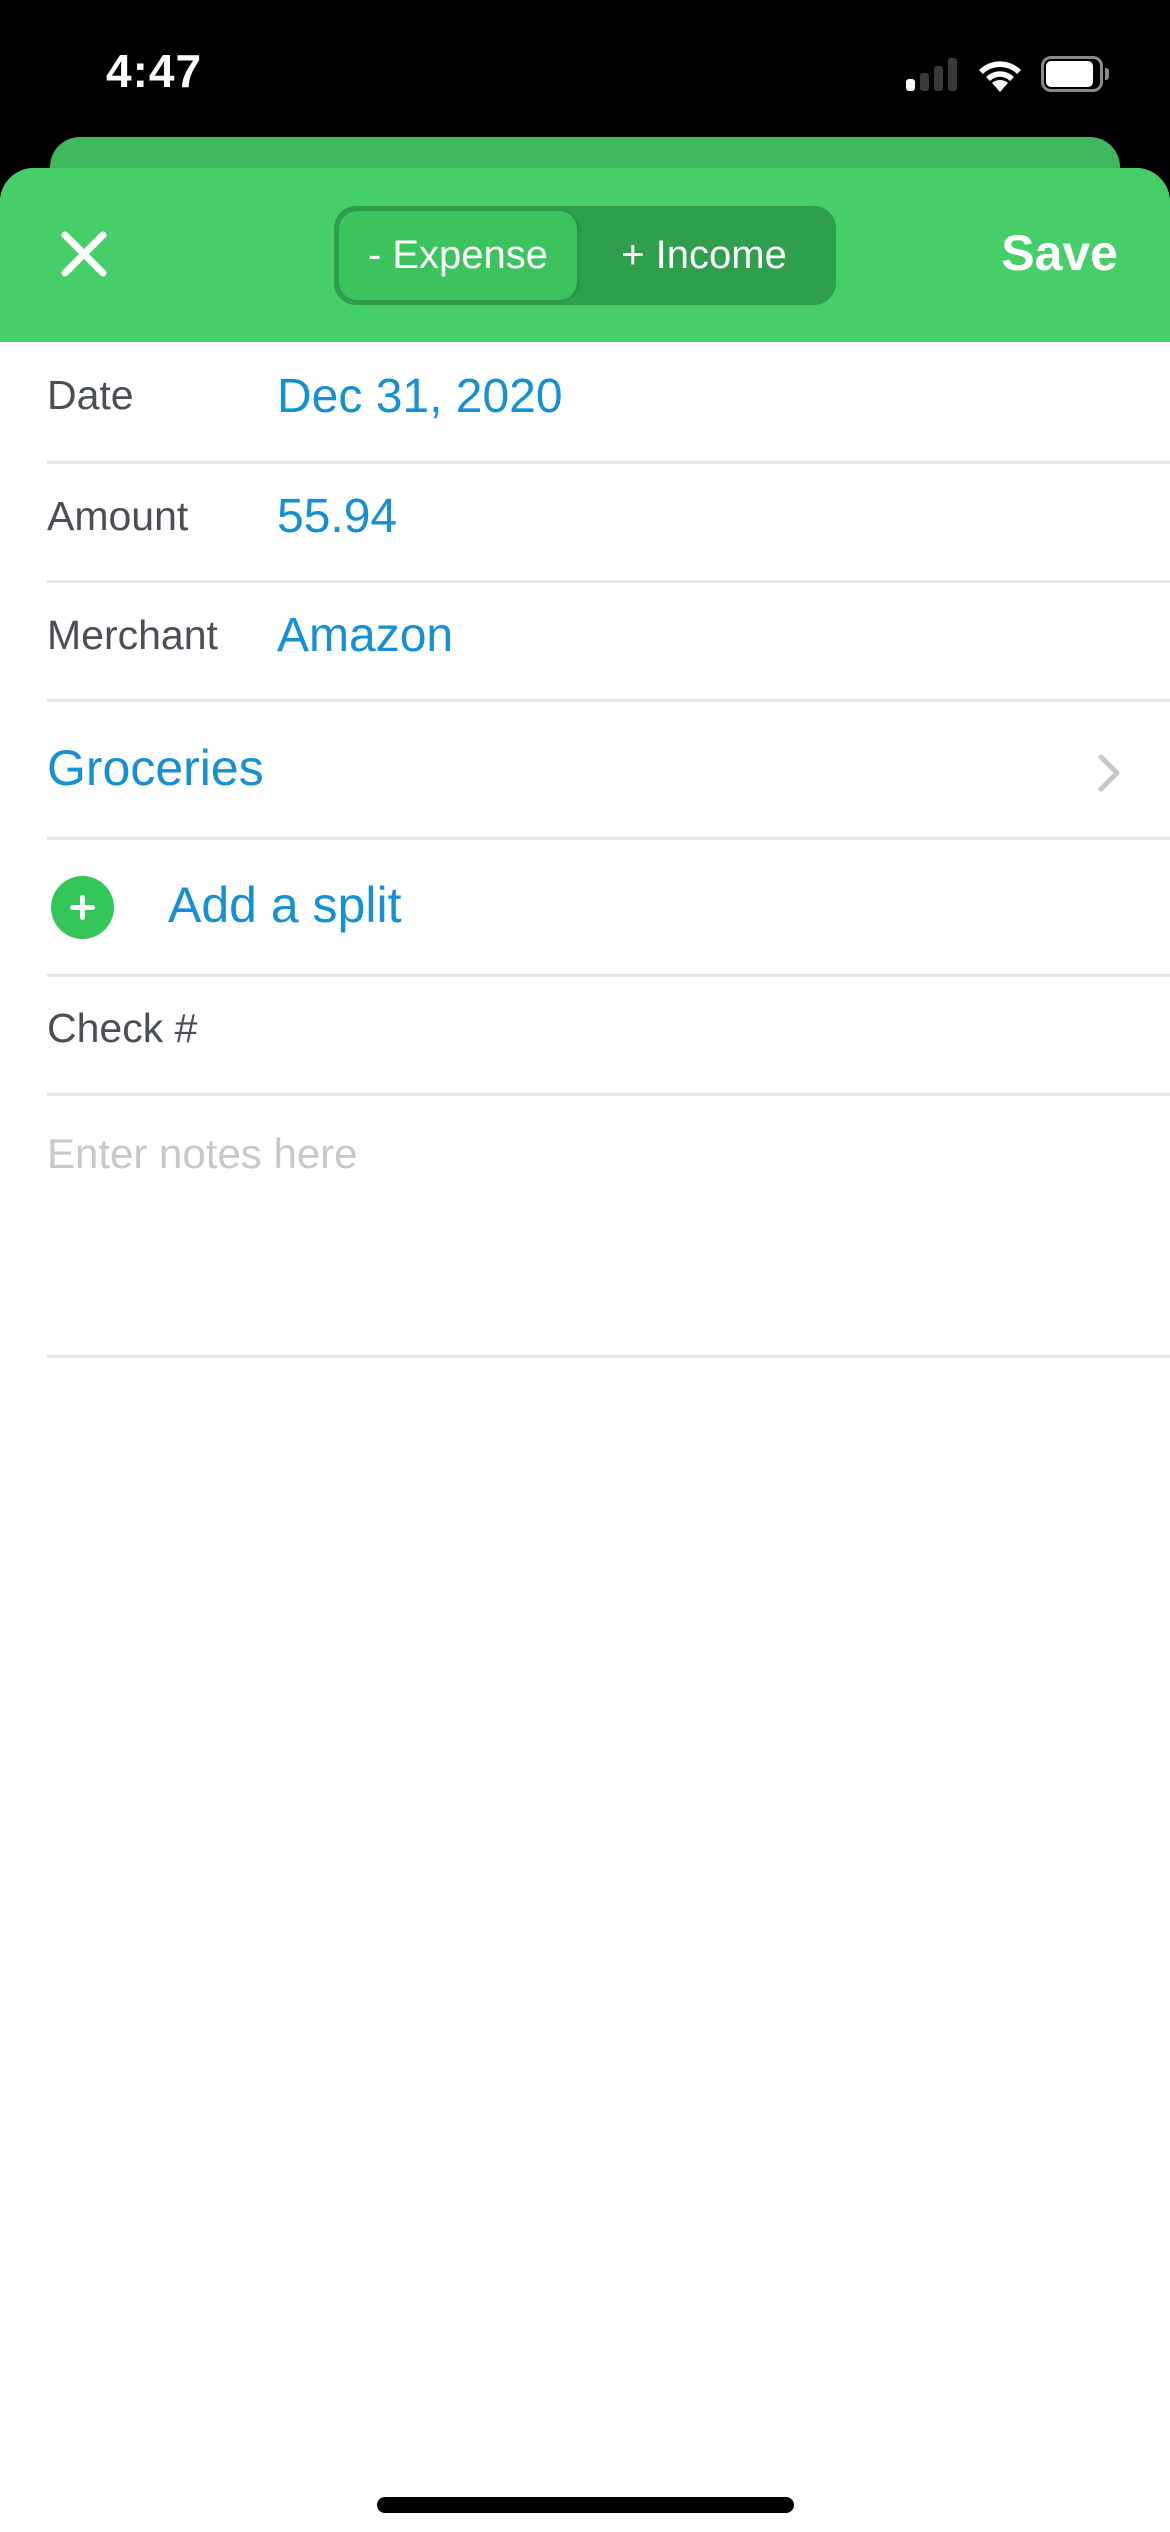 This screenshot has width=1170, height=2532. What do you see at coordinates (585, 402) in the screenshot?
I see `date-row: Date Dec 31, 2020` at bounding box center [585, 402].